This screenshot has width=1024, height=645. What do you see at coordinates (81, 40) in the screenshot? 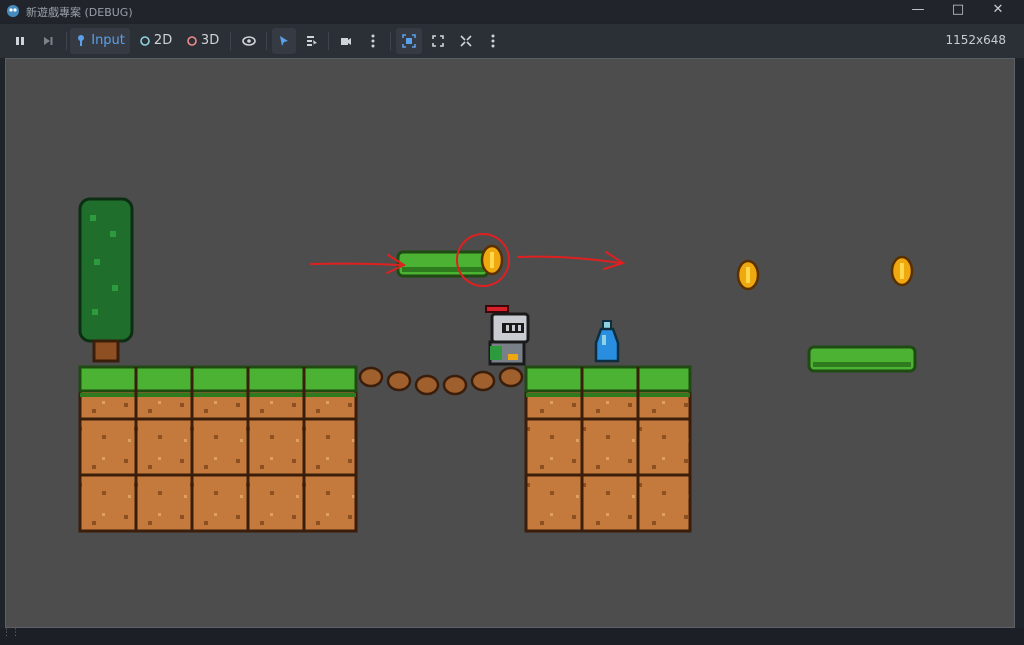
I see `joystick-icon` at bounding box center [81, 40].